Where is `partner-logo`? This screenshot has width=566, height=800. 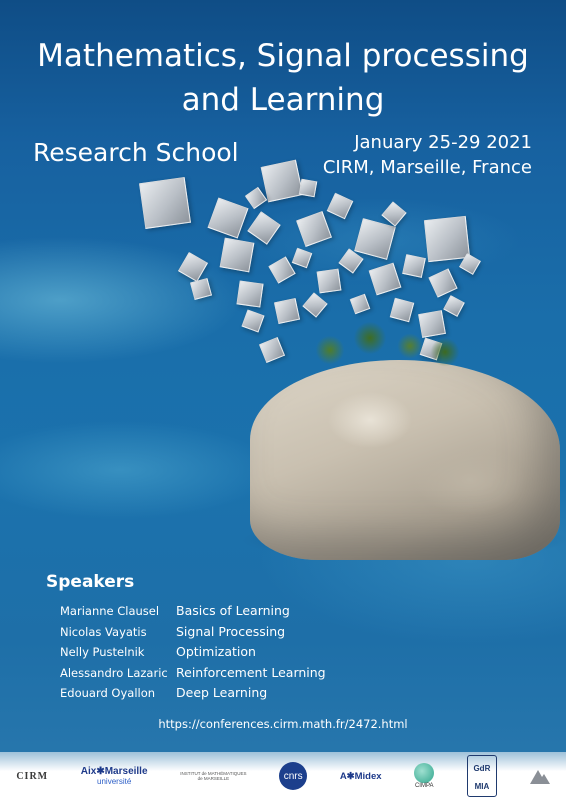 partner-logo is located at coordinates (539, 776).